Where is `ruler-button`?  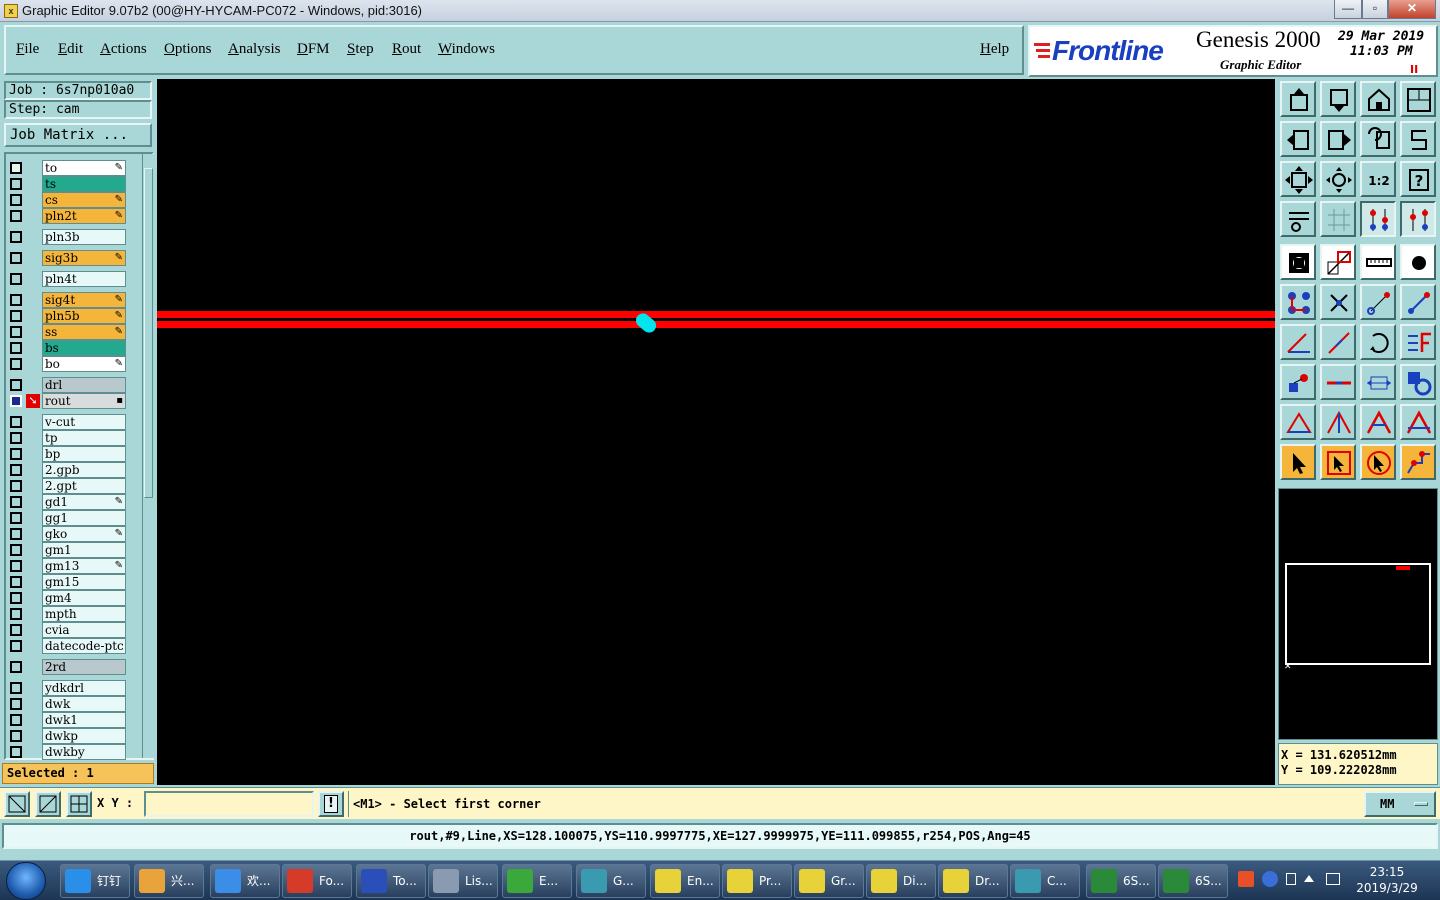
ruler-button is located at coordinates (1378, 262).